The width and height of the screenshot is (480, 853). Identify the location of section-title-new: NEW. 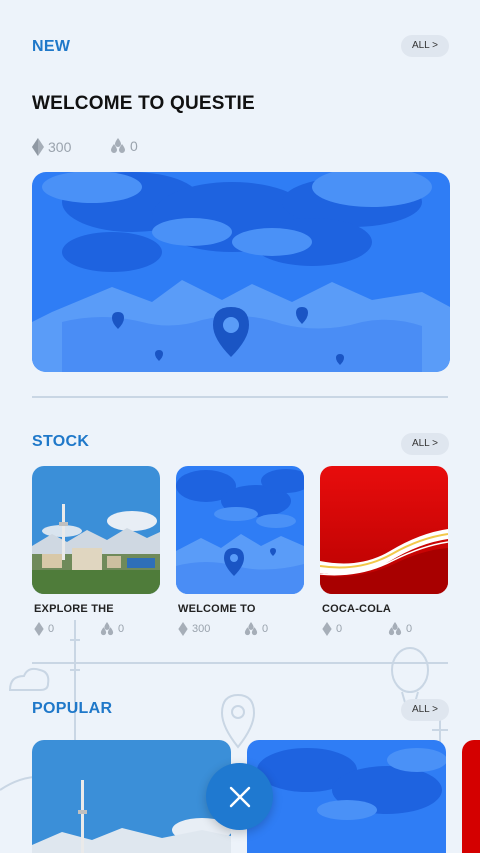
(51, 46).